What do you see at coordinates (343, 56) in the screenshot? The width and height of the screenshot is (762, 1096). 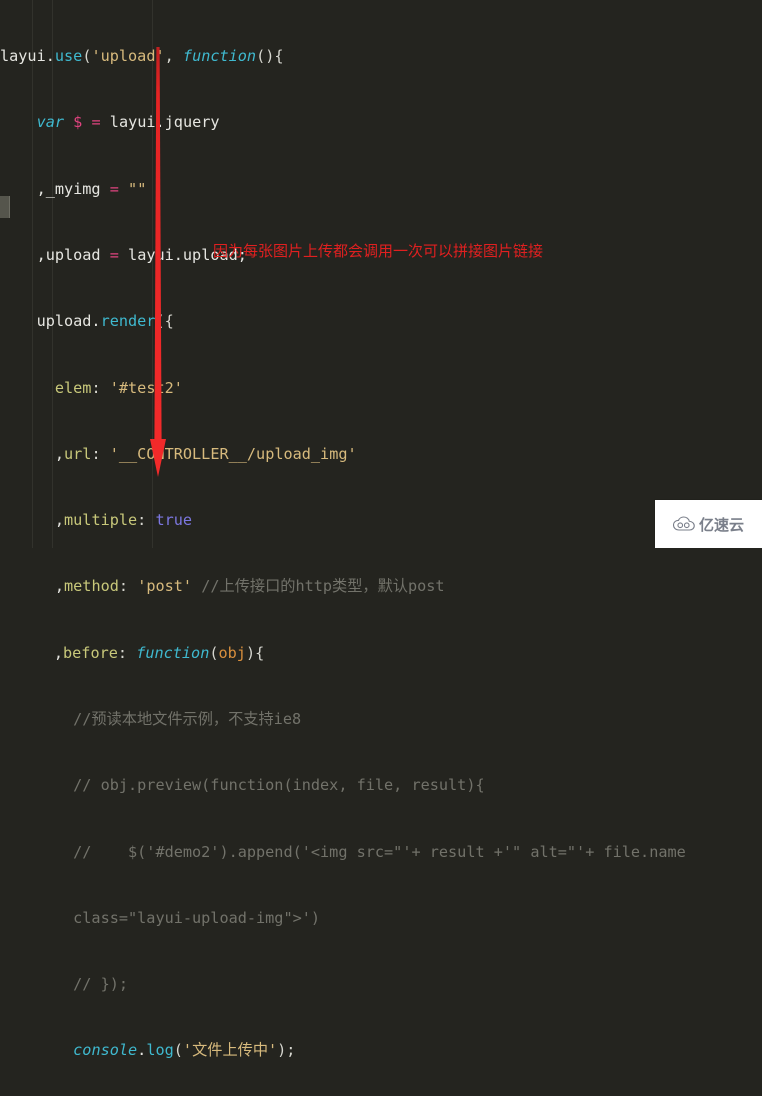 I see `code-line: layui.use('upload', function(){` at bounding box center [343, 56].